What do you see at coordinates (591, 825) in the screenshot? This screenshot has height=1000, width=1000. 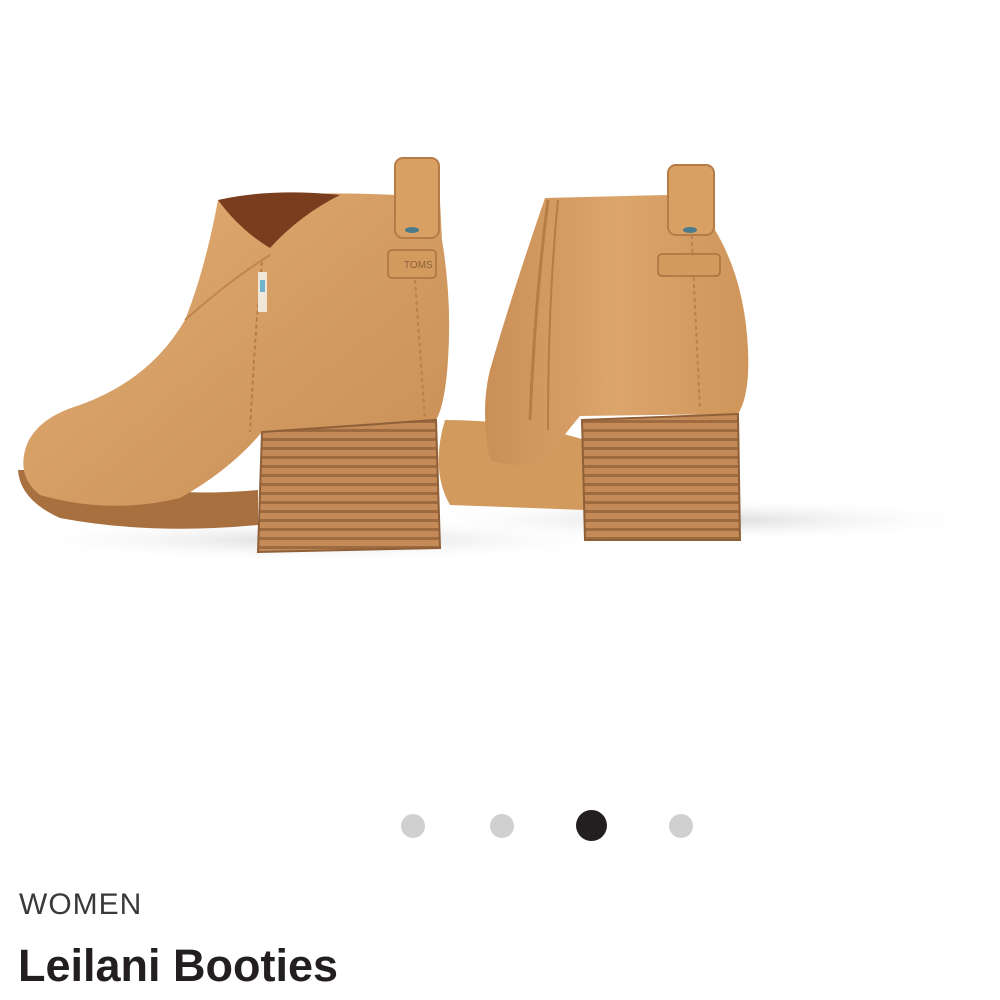 I see `carousel-dot-3-active` at bounding box center [591, 825].